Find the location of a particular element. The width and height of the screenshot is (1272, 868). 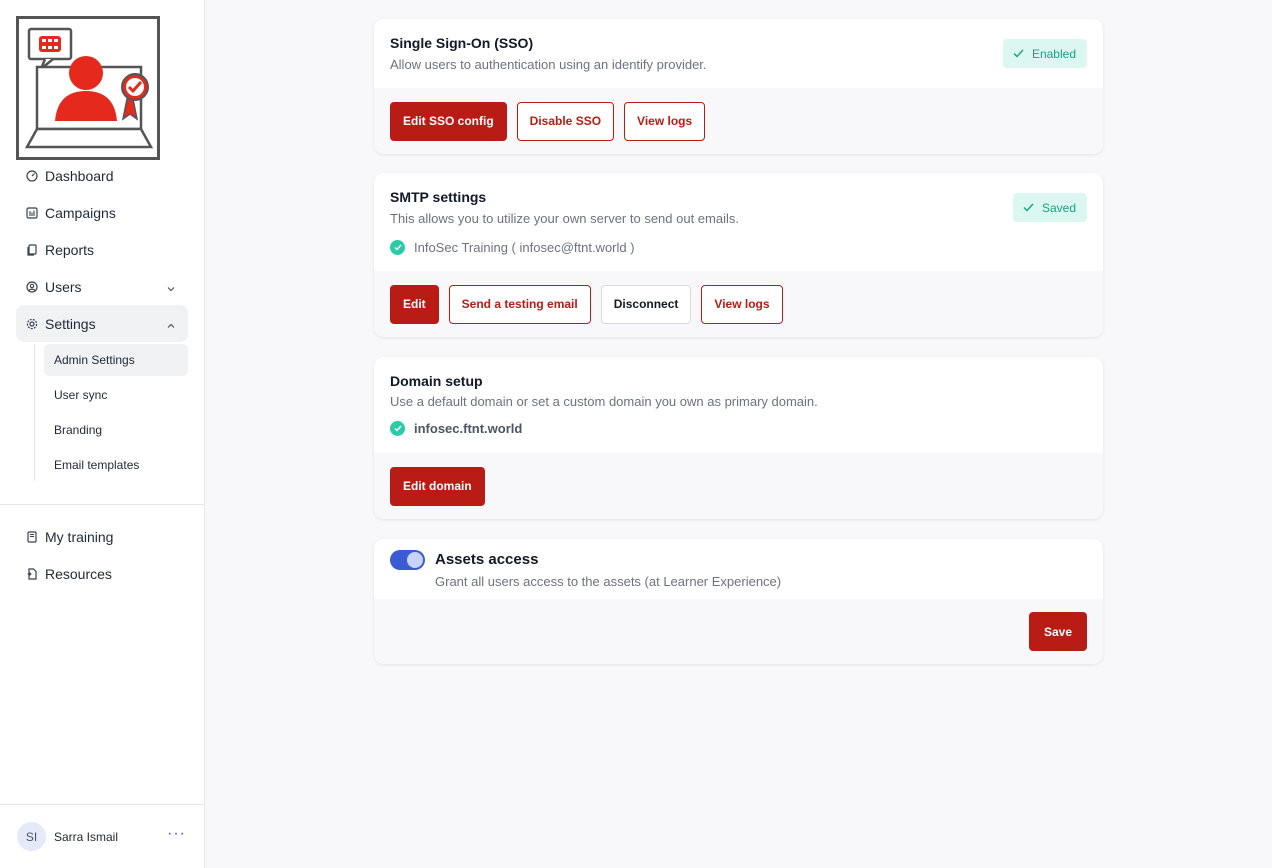

avatar: SI is located at coordinates (31, 836).